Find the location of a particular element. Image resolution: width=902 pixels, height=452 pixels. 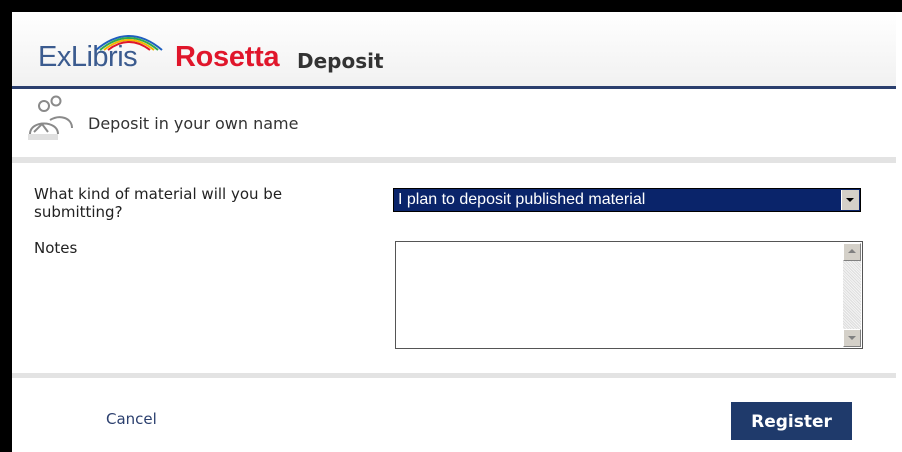

brand-logo: ExLibris Rosetta Deposit is located at coordinates (238, 53).